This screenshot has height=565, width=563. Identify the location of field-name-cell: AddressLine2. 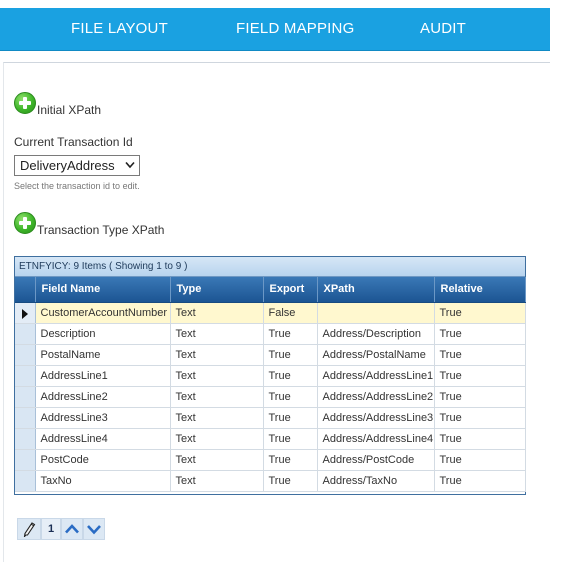
(103, 397).